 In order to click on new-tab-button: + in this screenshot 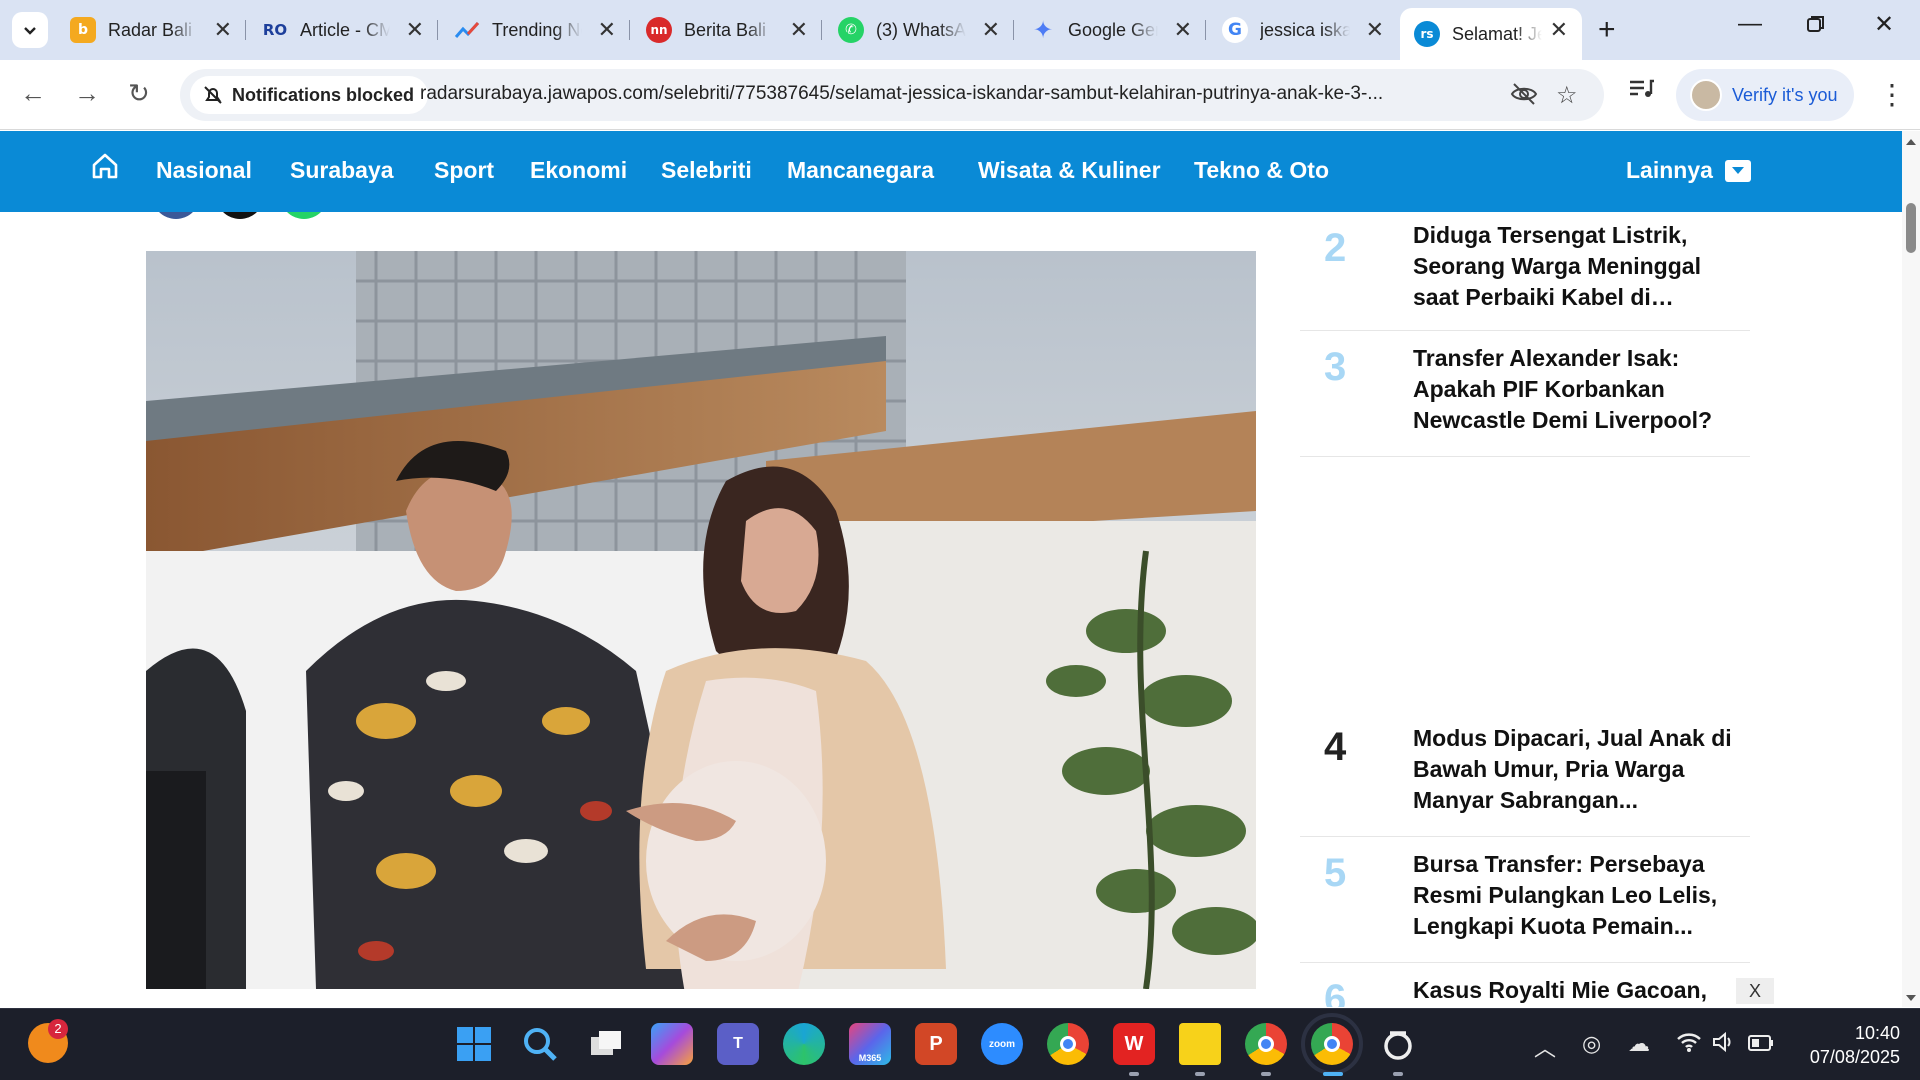, I will do `click(1607, 30)`.